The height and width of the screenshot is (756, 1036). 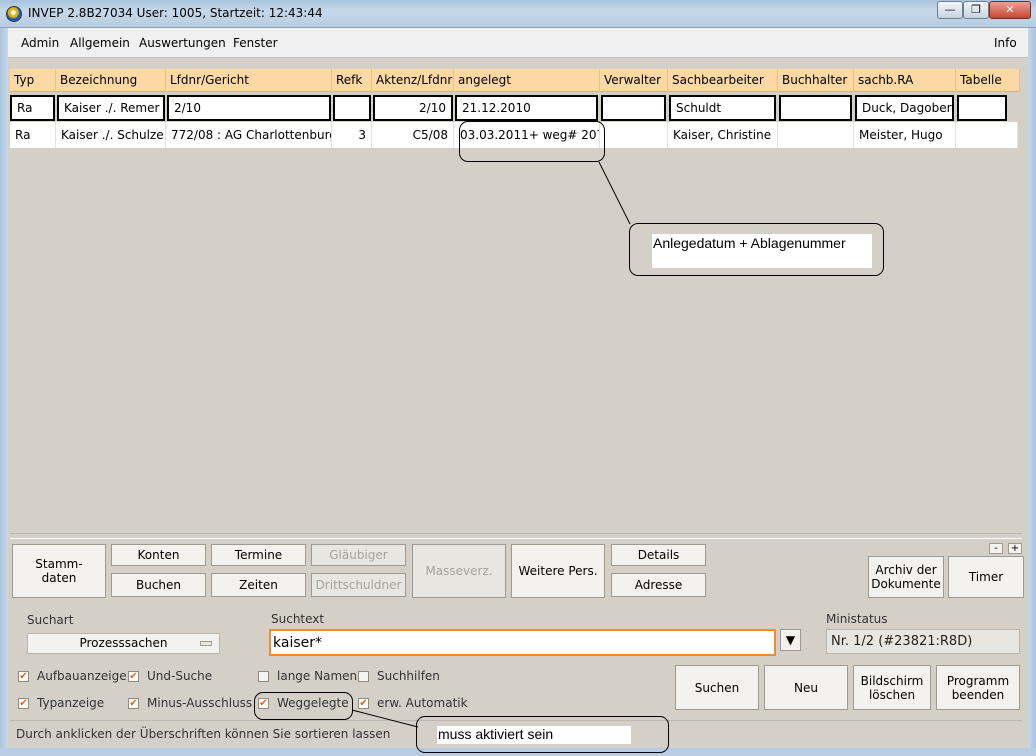 What do you see at coordinates (816, 80) in the screenshot?
I see `column-header-buchhalter: Buchhalter` at bounding box center [816, 80].